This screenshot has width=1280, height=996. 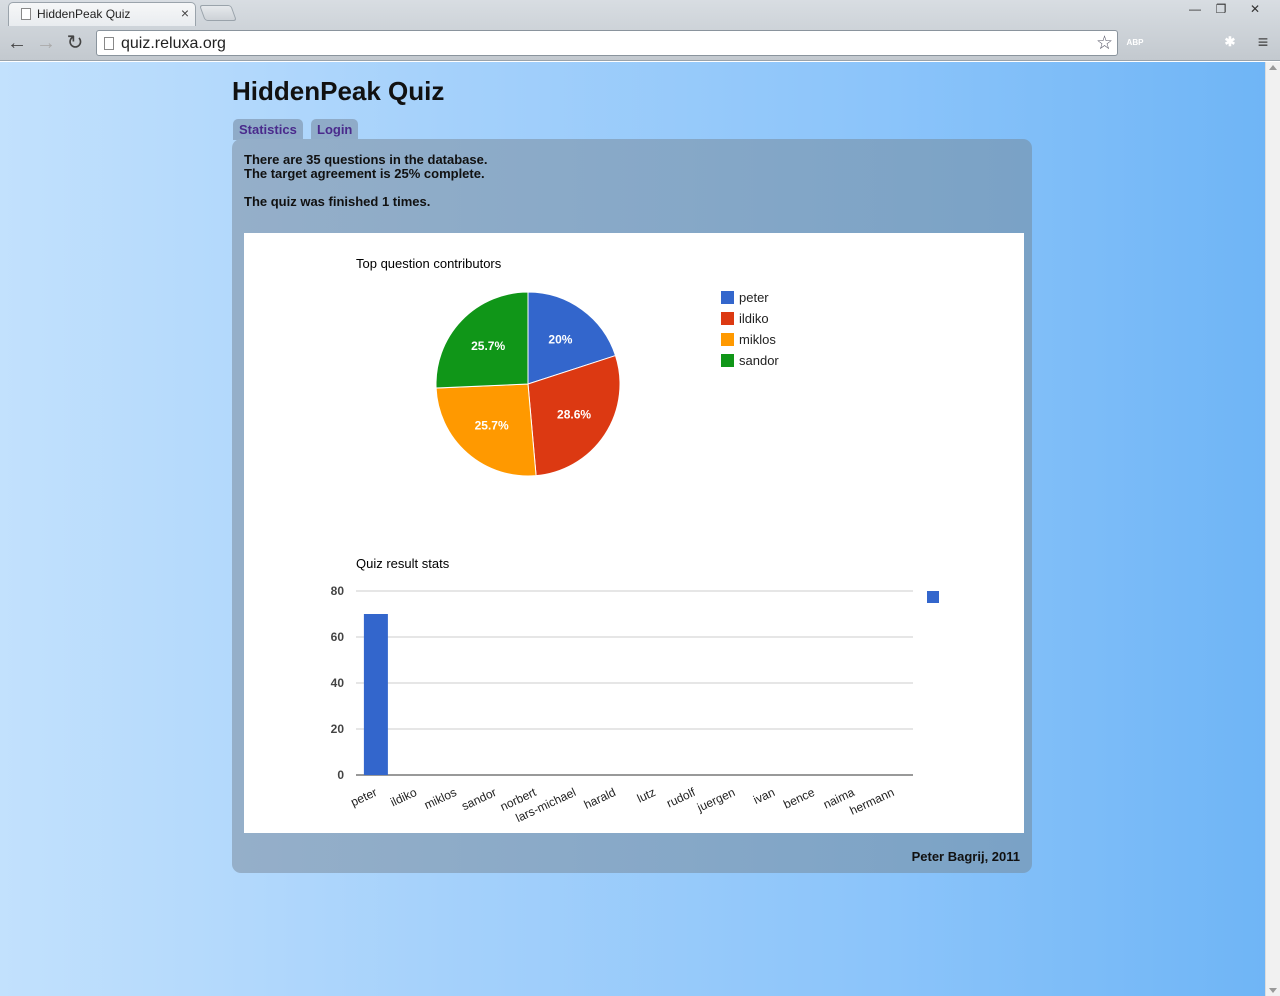 What do you see at coordinates (764, 796) in the screenshot?
I see `x-tick-label: ivan` at bounding box center [764, 796].